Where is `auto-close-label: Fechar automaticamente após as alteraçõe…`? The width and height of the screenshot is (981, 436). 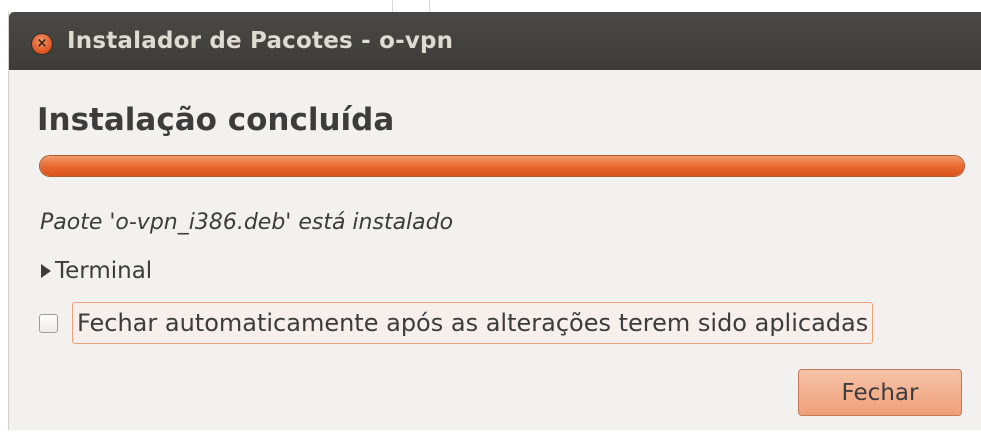
auto-close-label: Fechar automaticamente após as alteraçõe… is located at coordinates (473, 323).